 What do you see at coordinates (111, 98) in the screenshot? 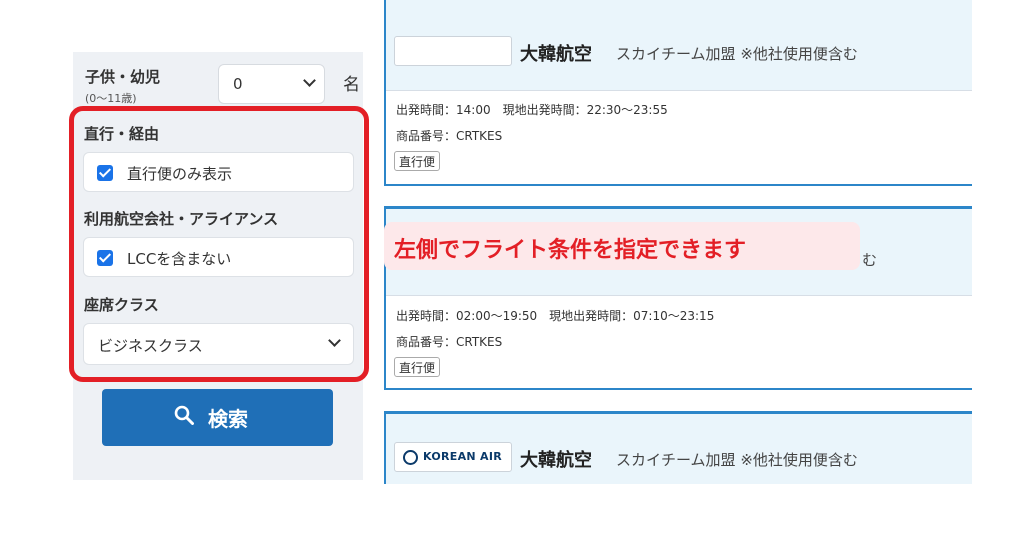
I see `child-age-range: (0〜11歳)` at bounding box center [111, 98].